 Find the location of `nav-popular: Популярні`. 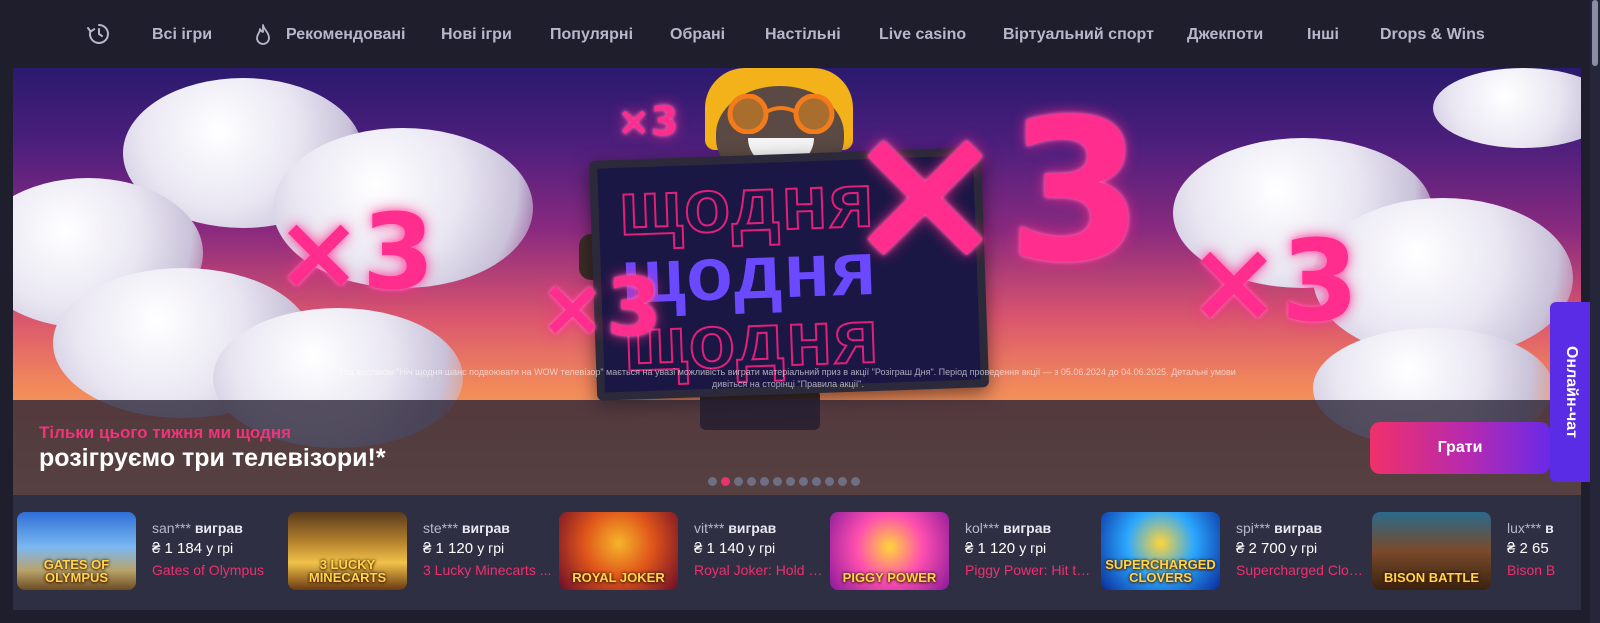

nav-popular: Популярні is located at coordinates (591, 35).